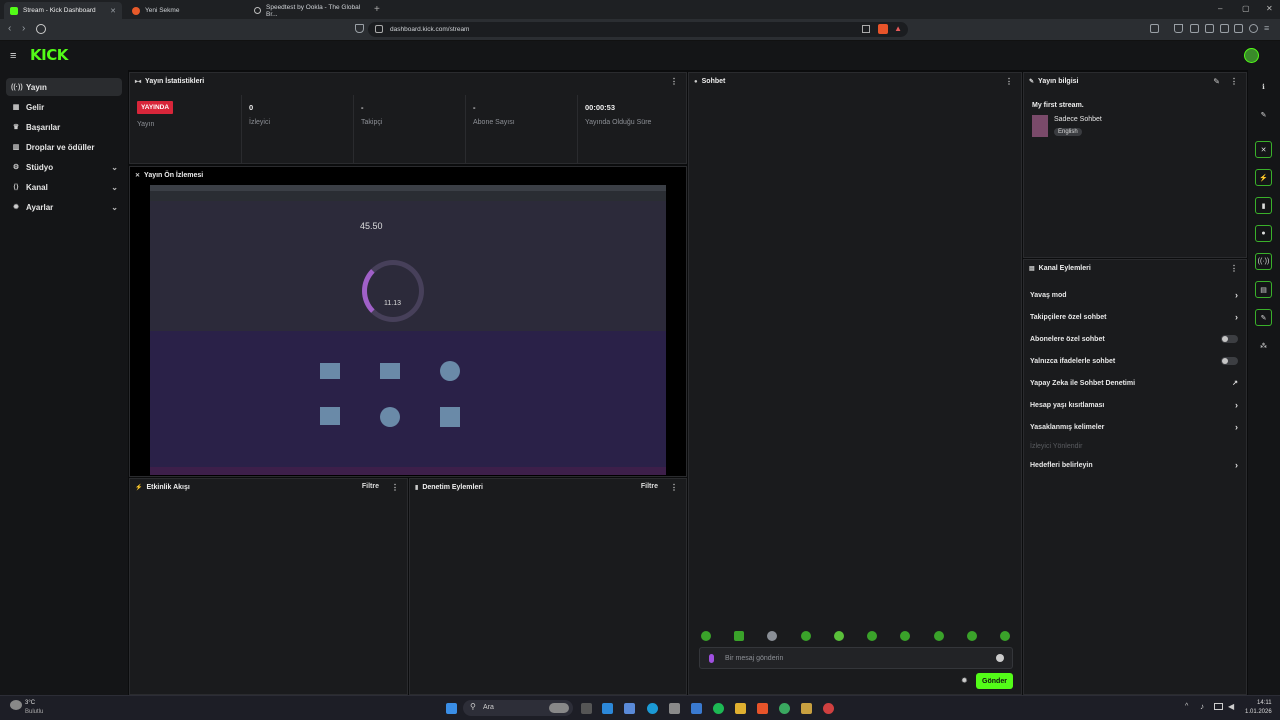 The width and height of the screenshot is (1280, 720). What do you see at coordinates (1263, 233) in the screenshot?
I see `widget-chat-icon: ●` at bounding box center [1263, 233].